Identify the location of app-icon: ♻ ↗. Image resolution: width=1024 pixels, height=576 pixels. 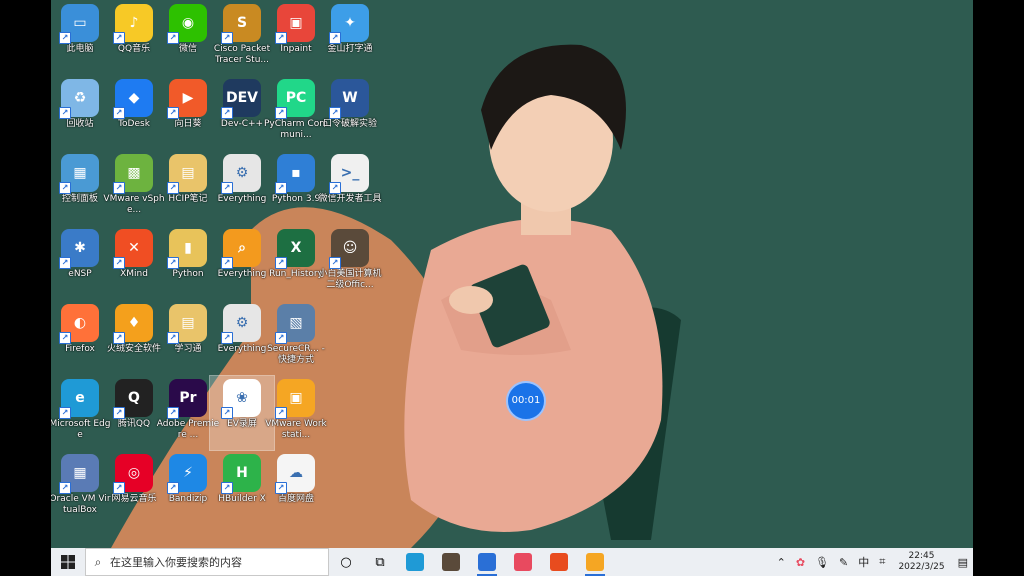
(79, 99).